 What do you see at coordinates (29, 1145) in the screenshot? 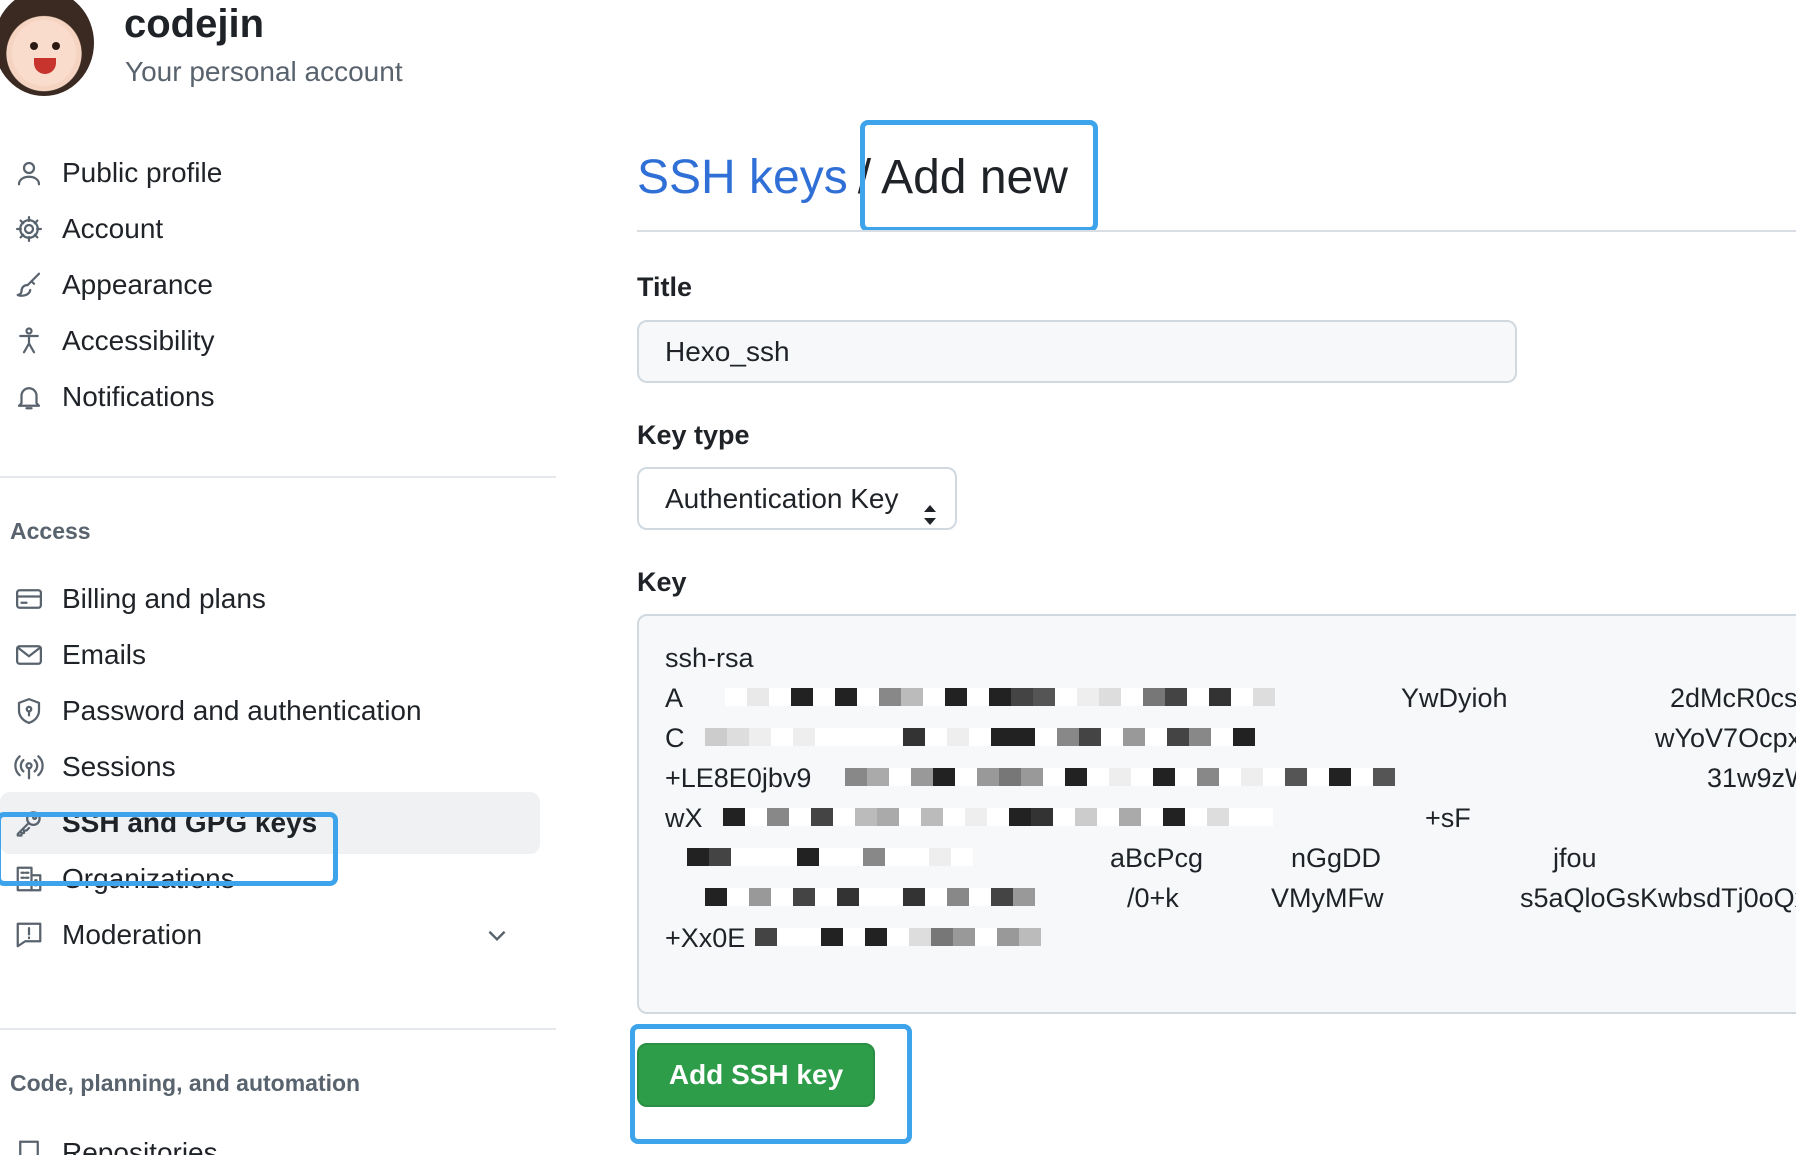
I see `repo-icon` at bounding box center [29, 1145].